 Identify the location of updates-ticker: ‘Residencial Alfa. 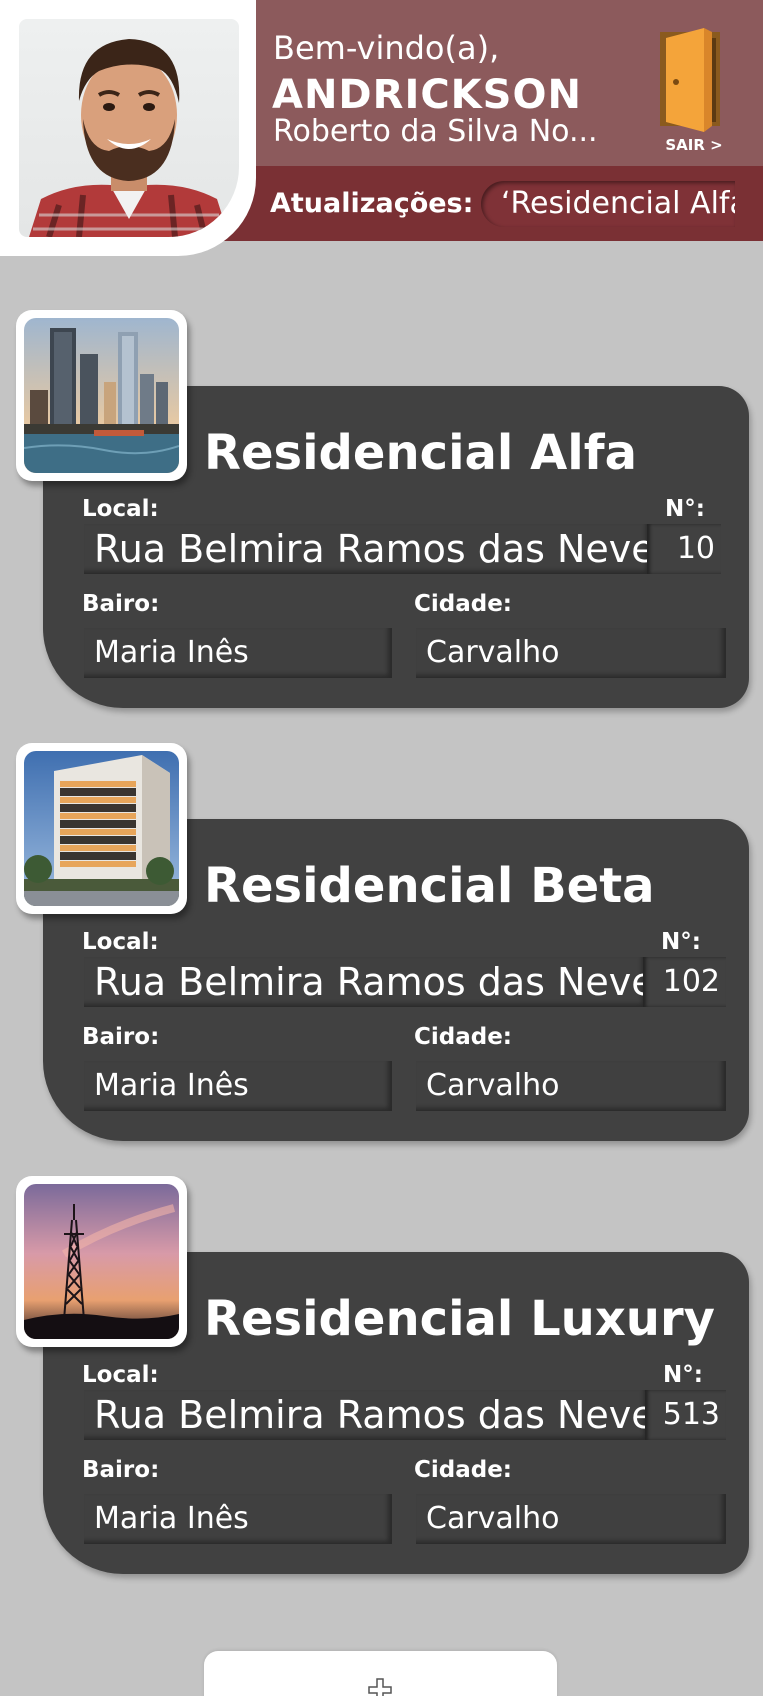
(608, 204).